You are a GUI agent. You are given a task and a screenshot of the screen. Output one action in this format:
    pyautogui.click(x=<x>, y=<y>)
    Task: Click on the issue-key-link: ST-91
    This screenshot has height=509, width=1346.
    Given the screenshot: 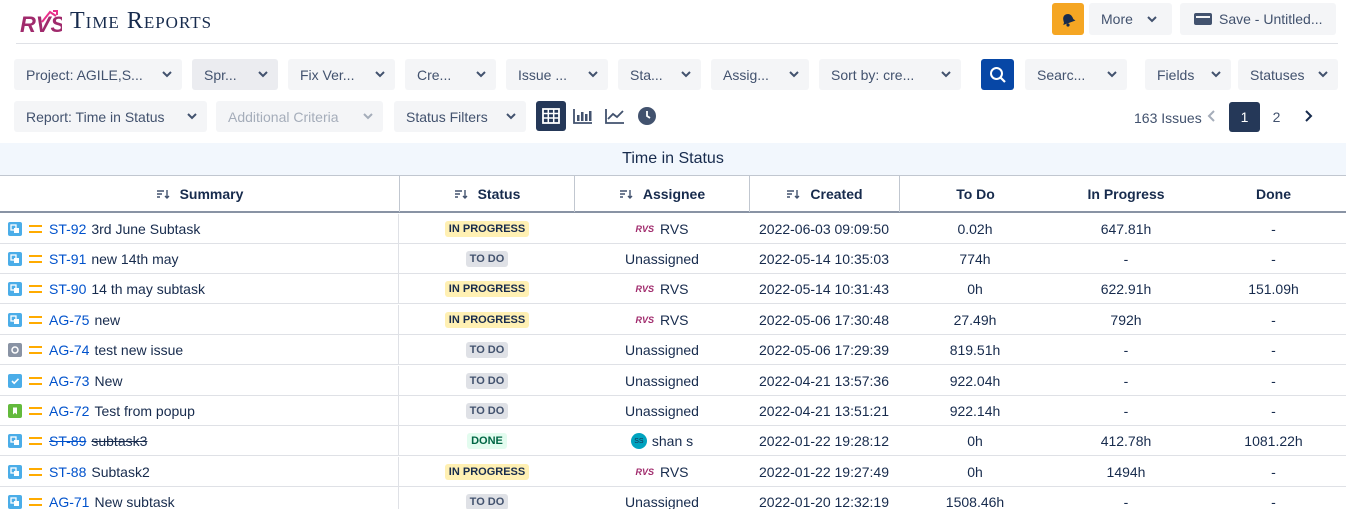 What is the action you would take?
    pyautogui.click(x=67, y=259)
    